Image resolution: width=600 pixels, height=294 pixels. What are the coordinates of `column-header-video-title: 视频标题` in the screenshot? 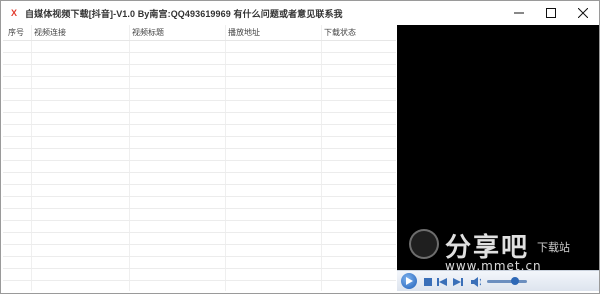 It's located at (148, 32).